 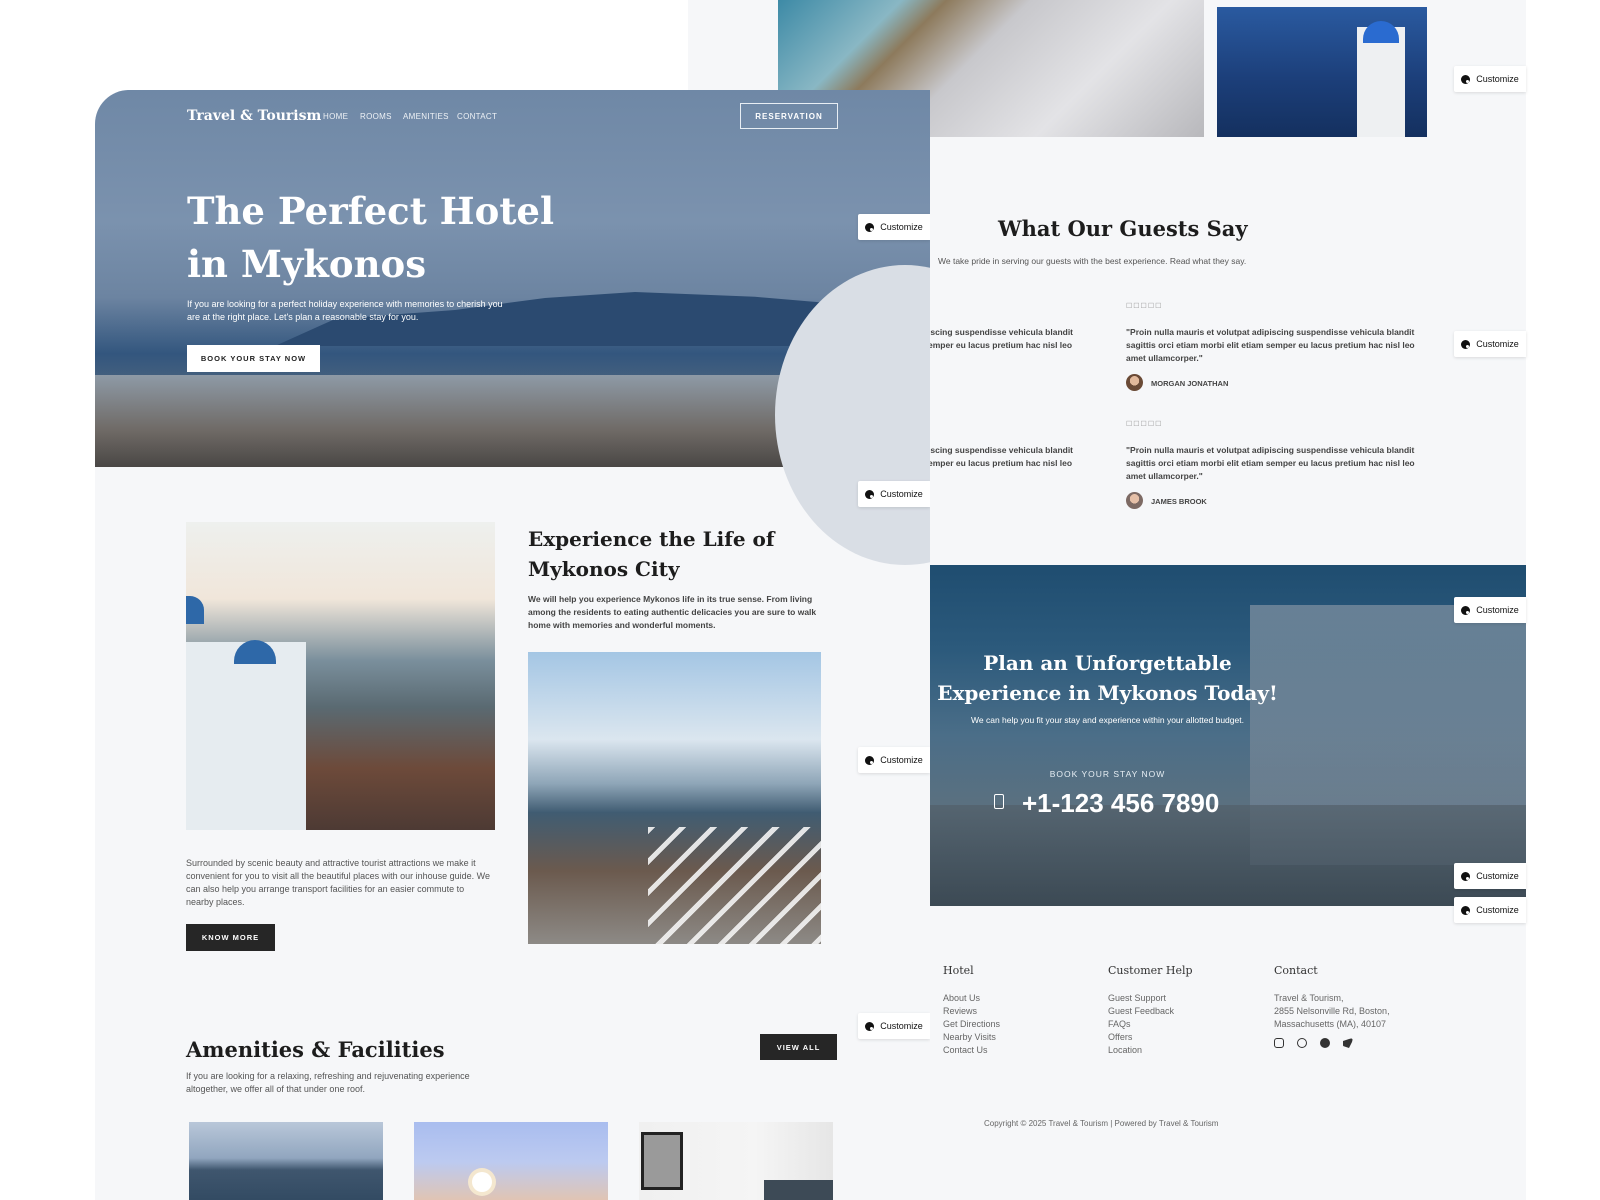 I want to click on footer-hotel-title: Hotel, so click(x=958, y=970).